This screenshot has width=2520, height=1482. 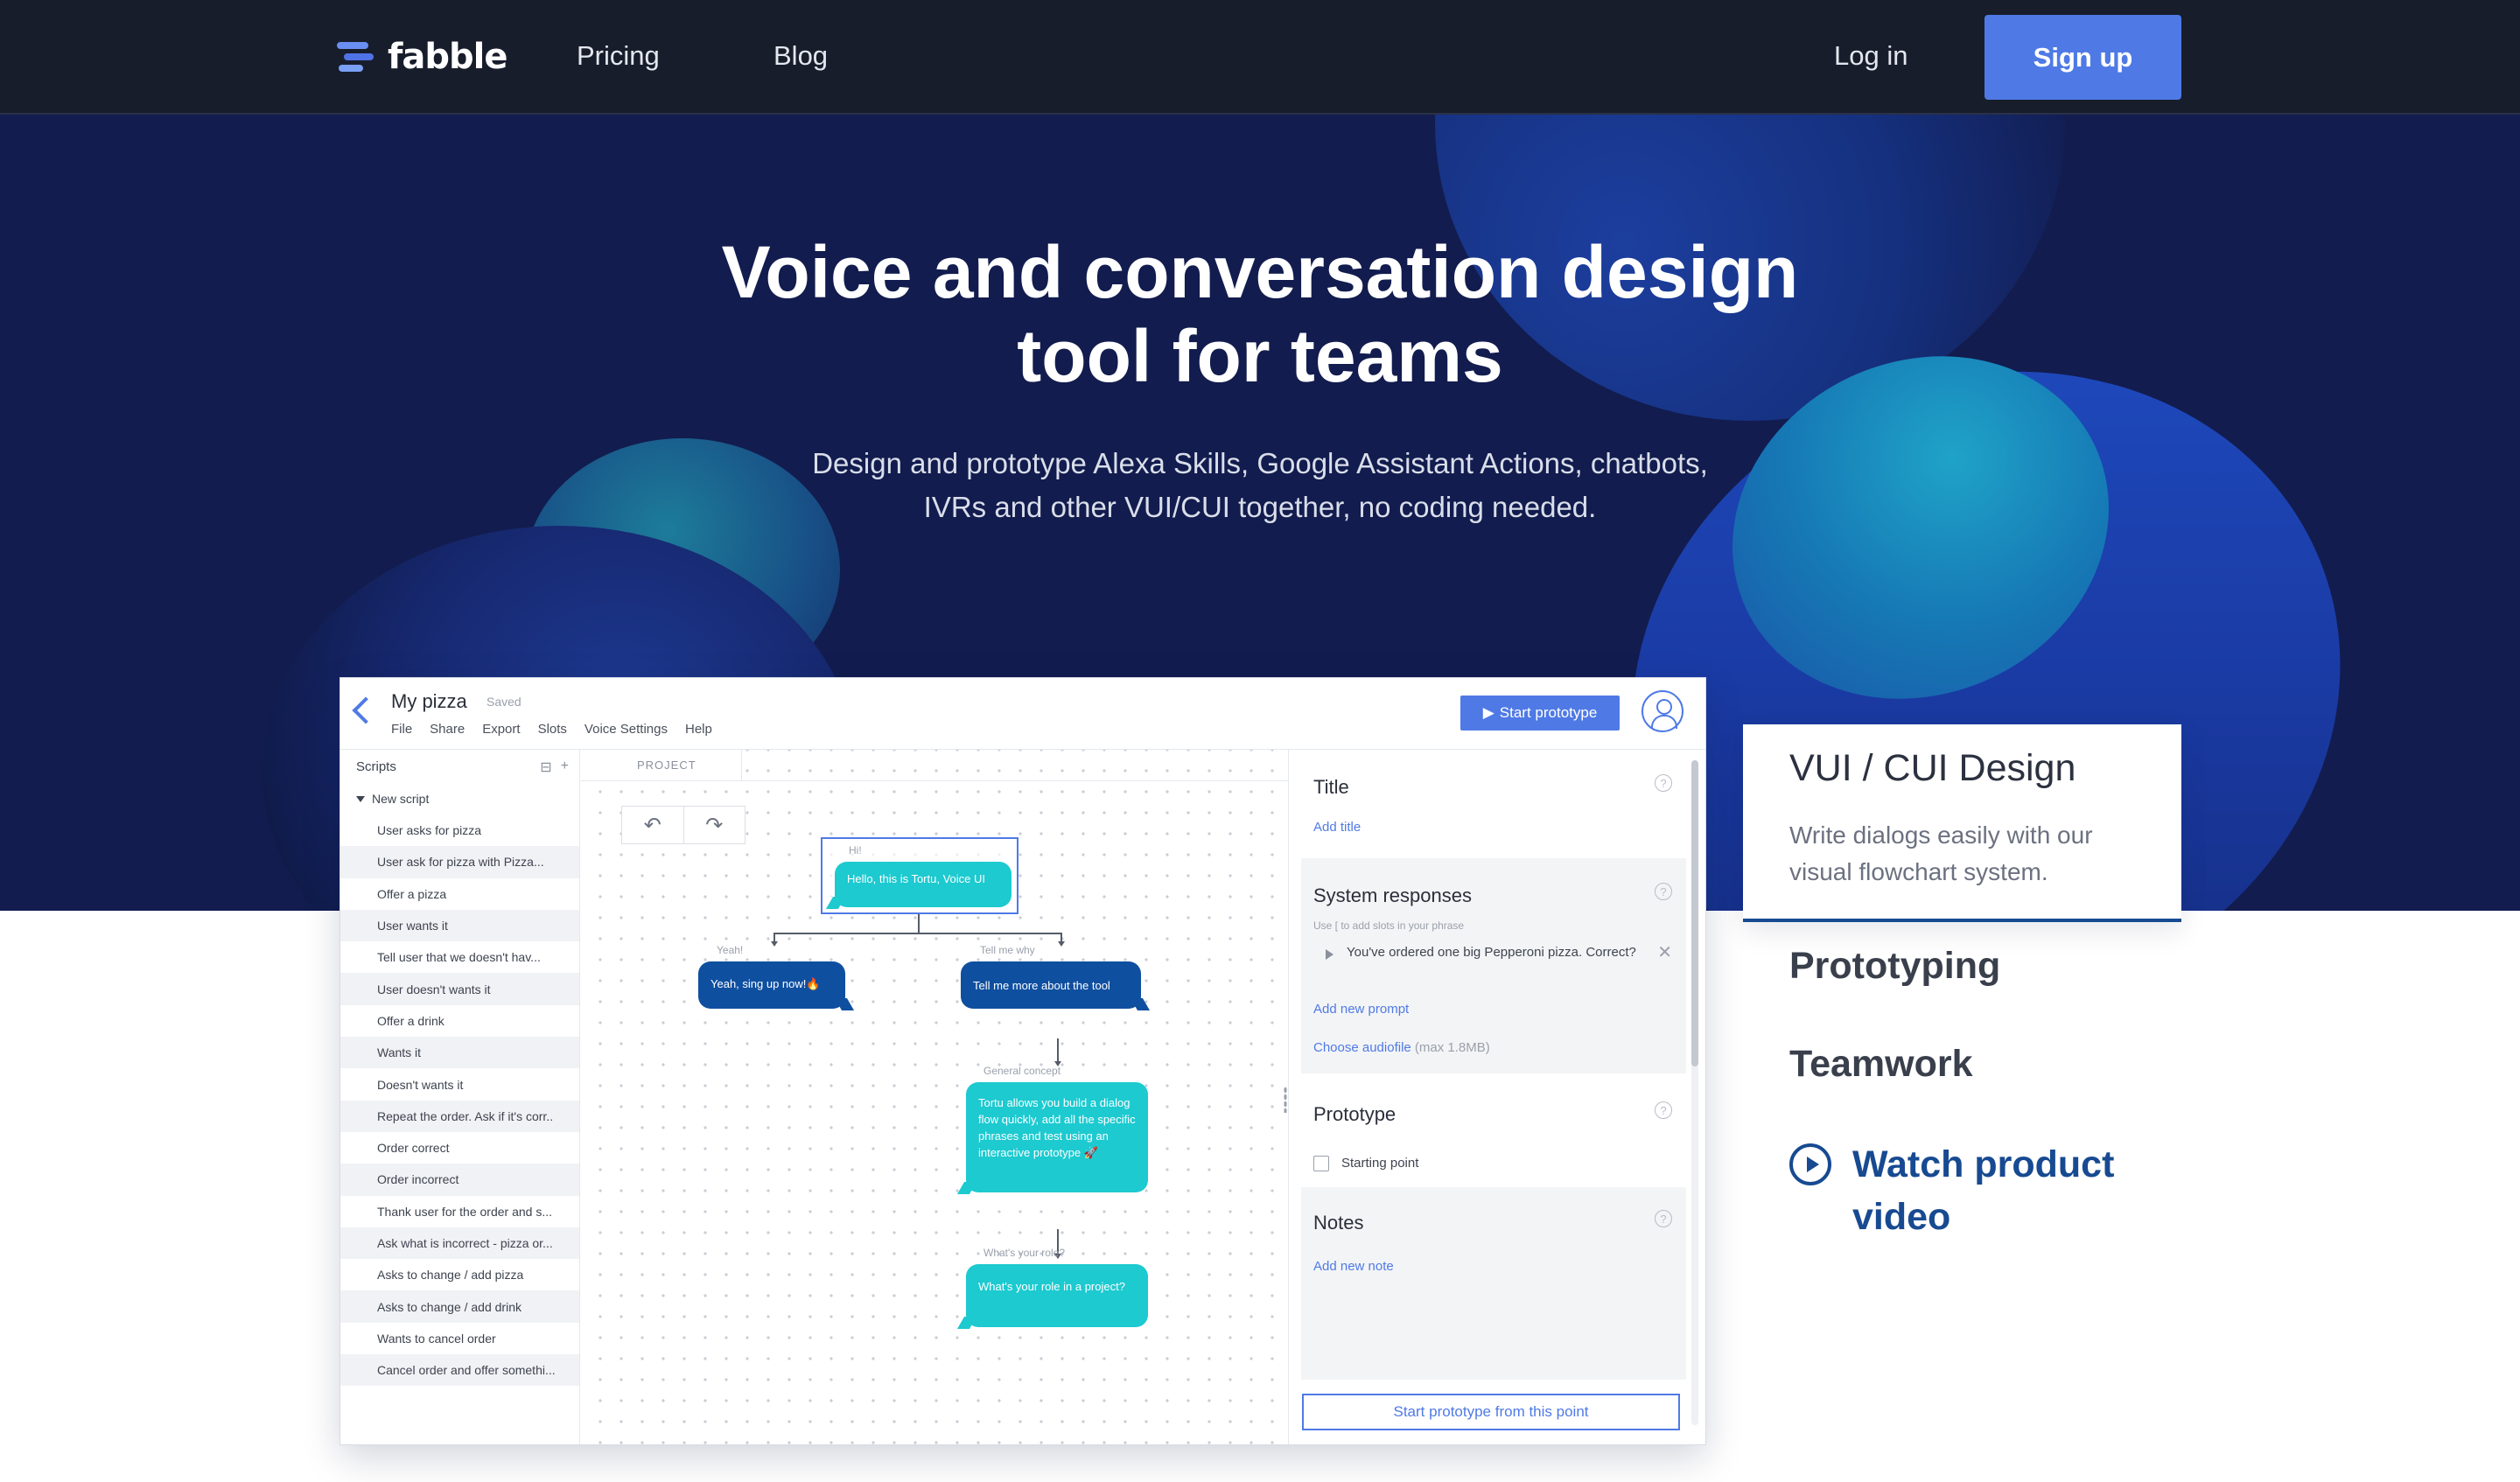 What do you see at coordinates (1810, 1164) in the screenshot?
I see `play-circle-icon` at bounding box center [1810, 1164].